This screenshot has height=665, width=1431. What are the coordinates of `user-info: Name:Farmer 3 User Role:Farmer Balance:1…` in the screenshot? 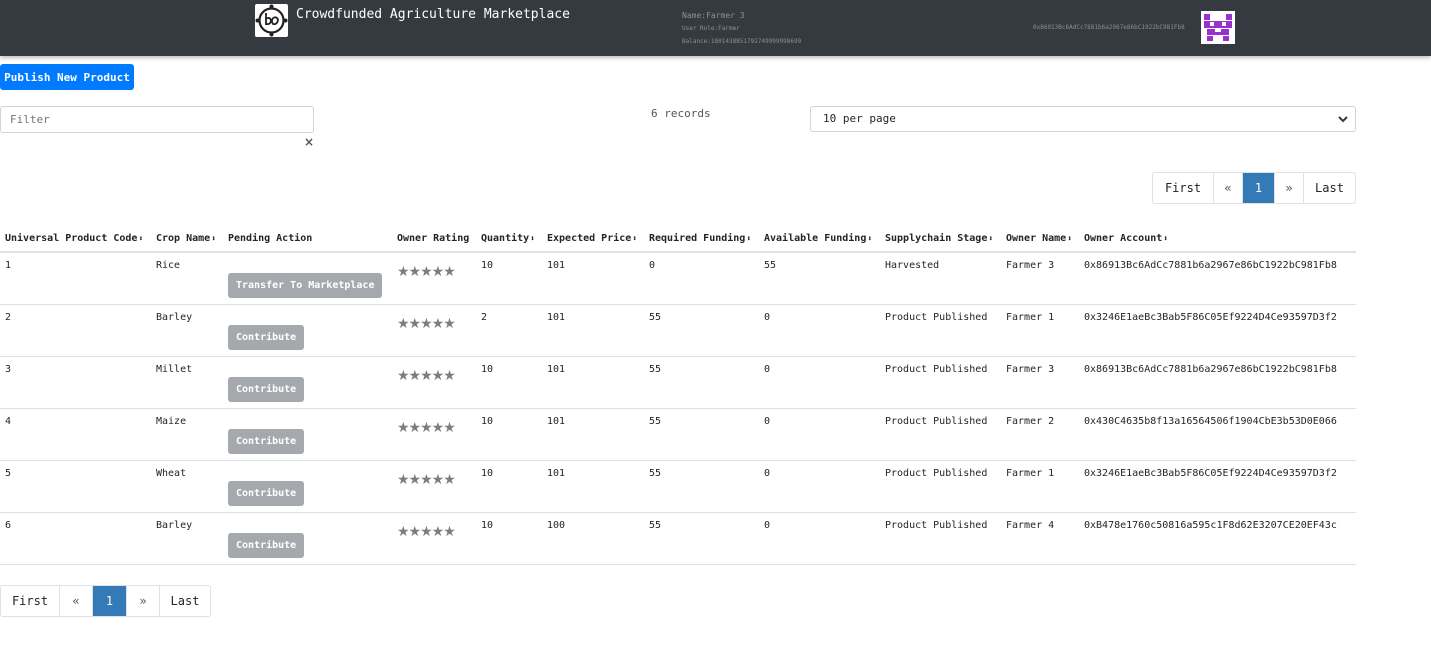 It's located at (741, 28).